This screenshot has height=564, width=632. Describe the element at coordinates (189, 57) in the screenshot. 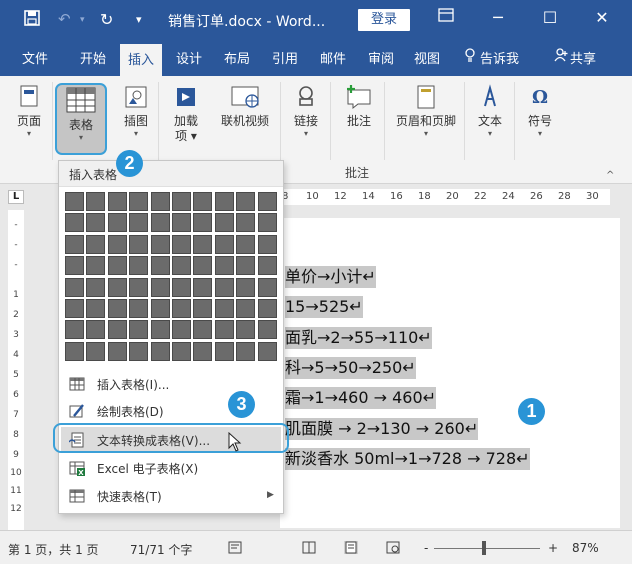

I see `tab-design: 设计` at that location.